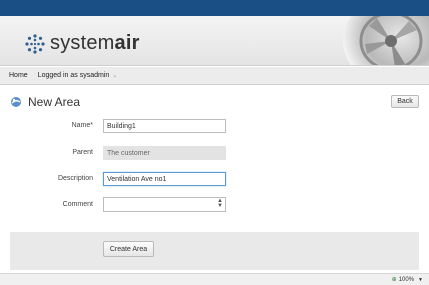 The height and width of the screenshot is (285, 429). Describe the element at coordinates (75, 178) in the screenshot. I see `description-label: Description` at that location.